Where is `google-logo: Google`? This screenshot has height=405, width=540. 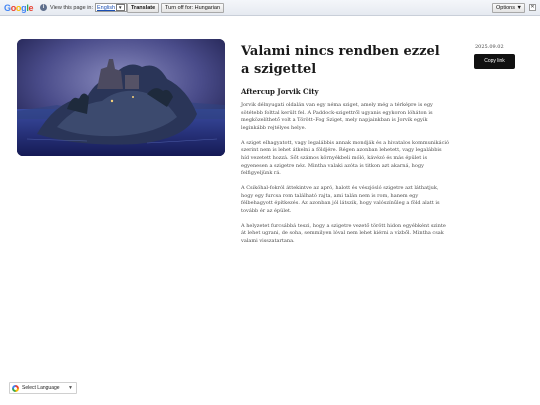 google-logo: Google is located at coordinates (19, 8).